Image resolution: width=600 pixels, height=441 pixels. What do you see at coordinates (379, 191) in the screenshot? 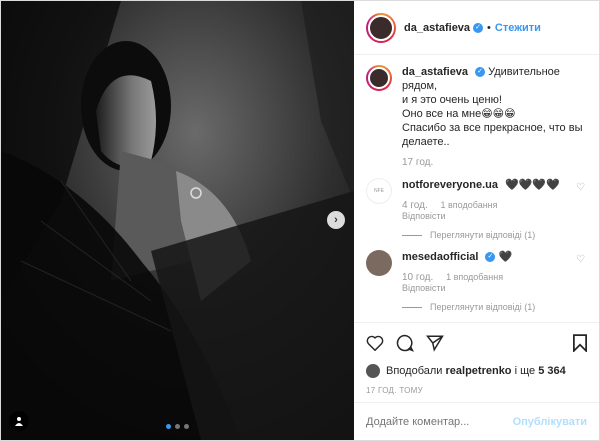
I see `comment-avatar: NFE` at bounding box center [379, 191].